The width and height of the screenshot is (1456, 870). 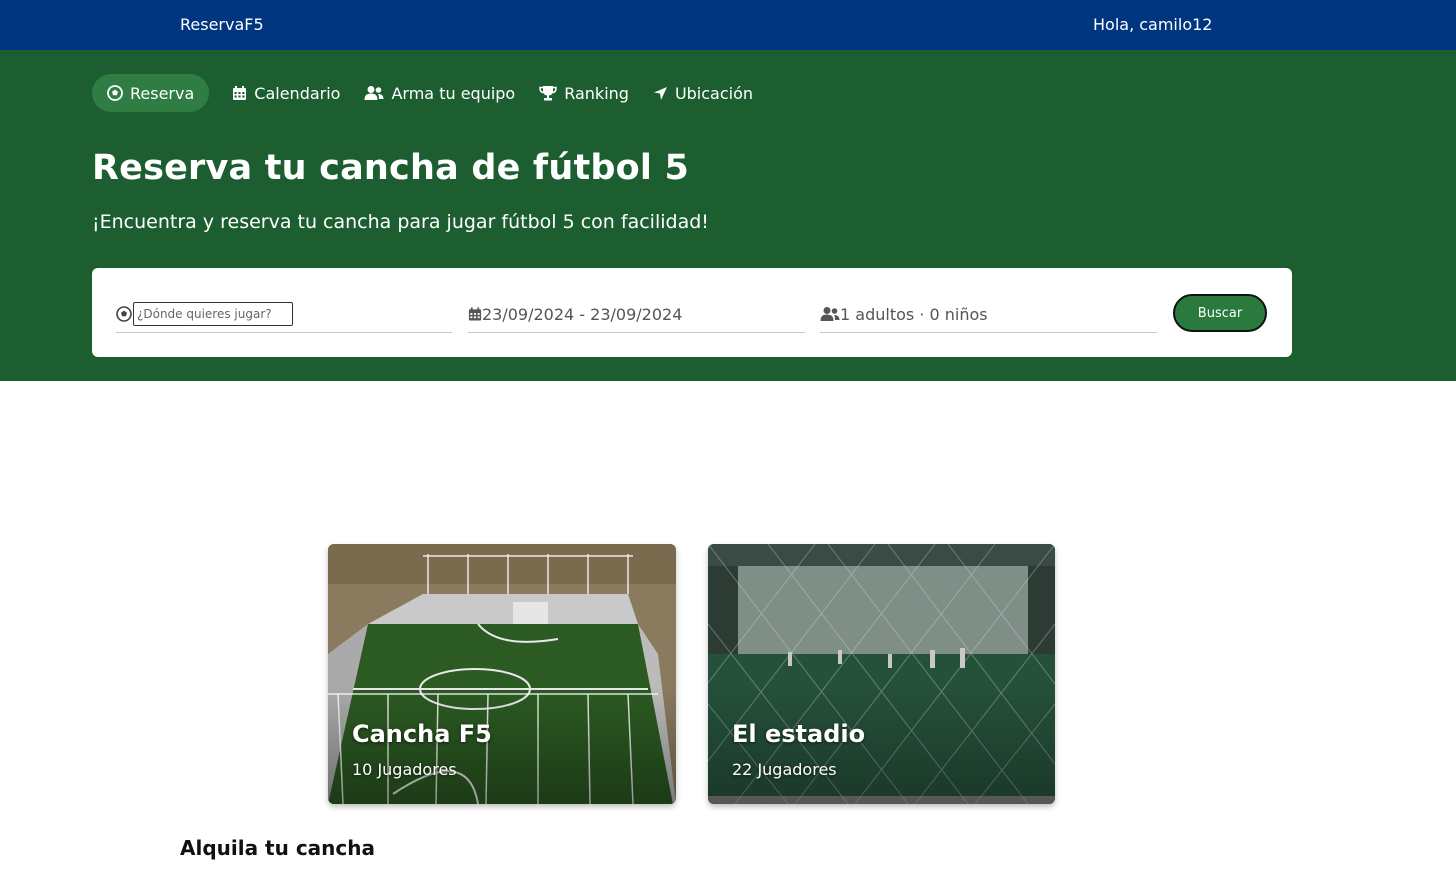 What do you see at coordinates (277, 848) in the screenshot?
I see `section-title: Alquila tu cancha` at bounding box center [277, 848].